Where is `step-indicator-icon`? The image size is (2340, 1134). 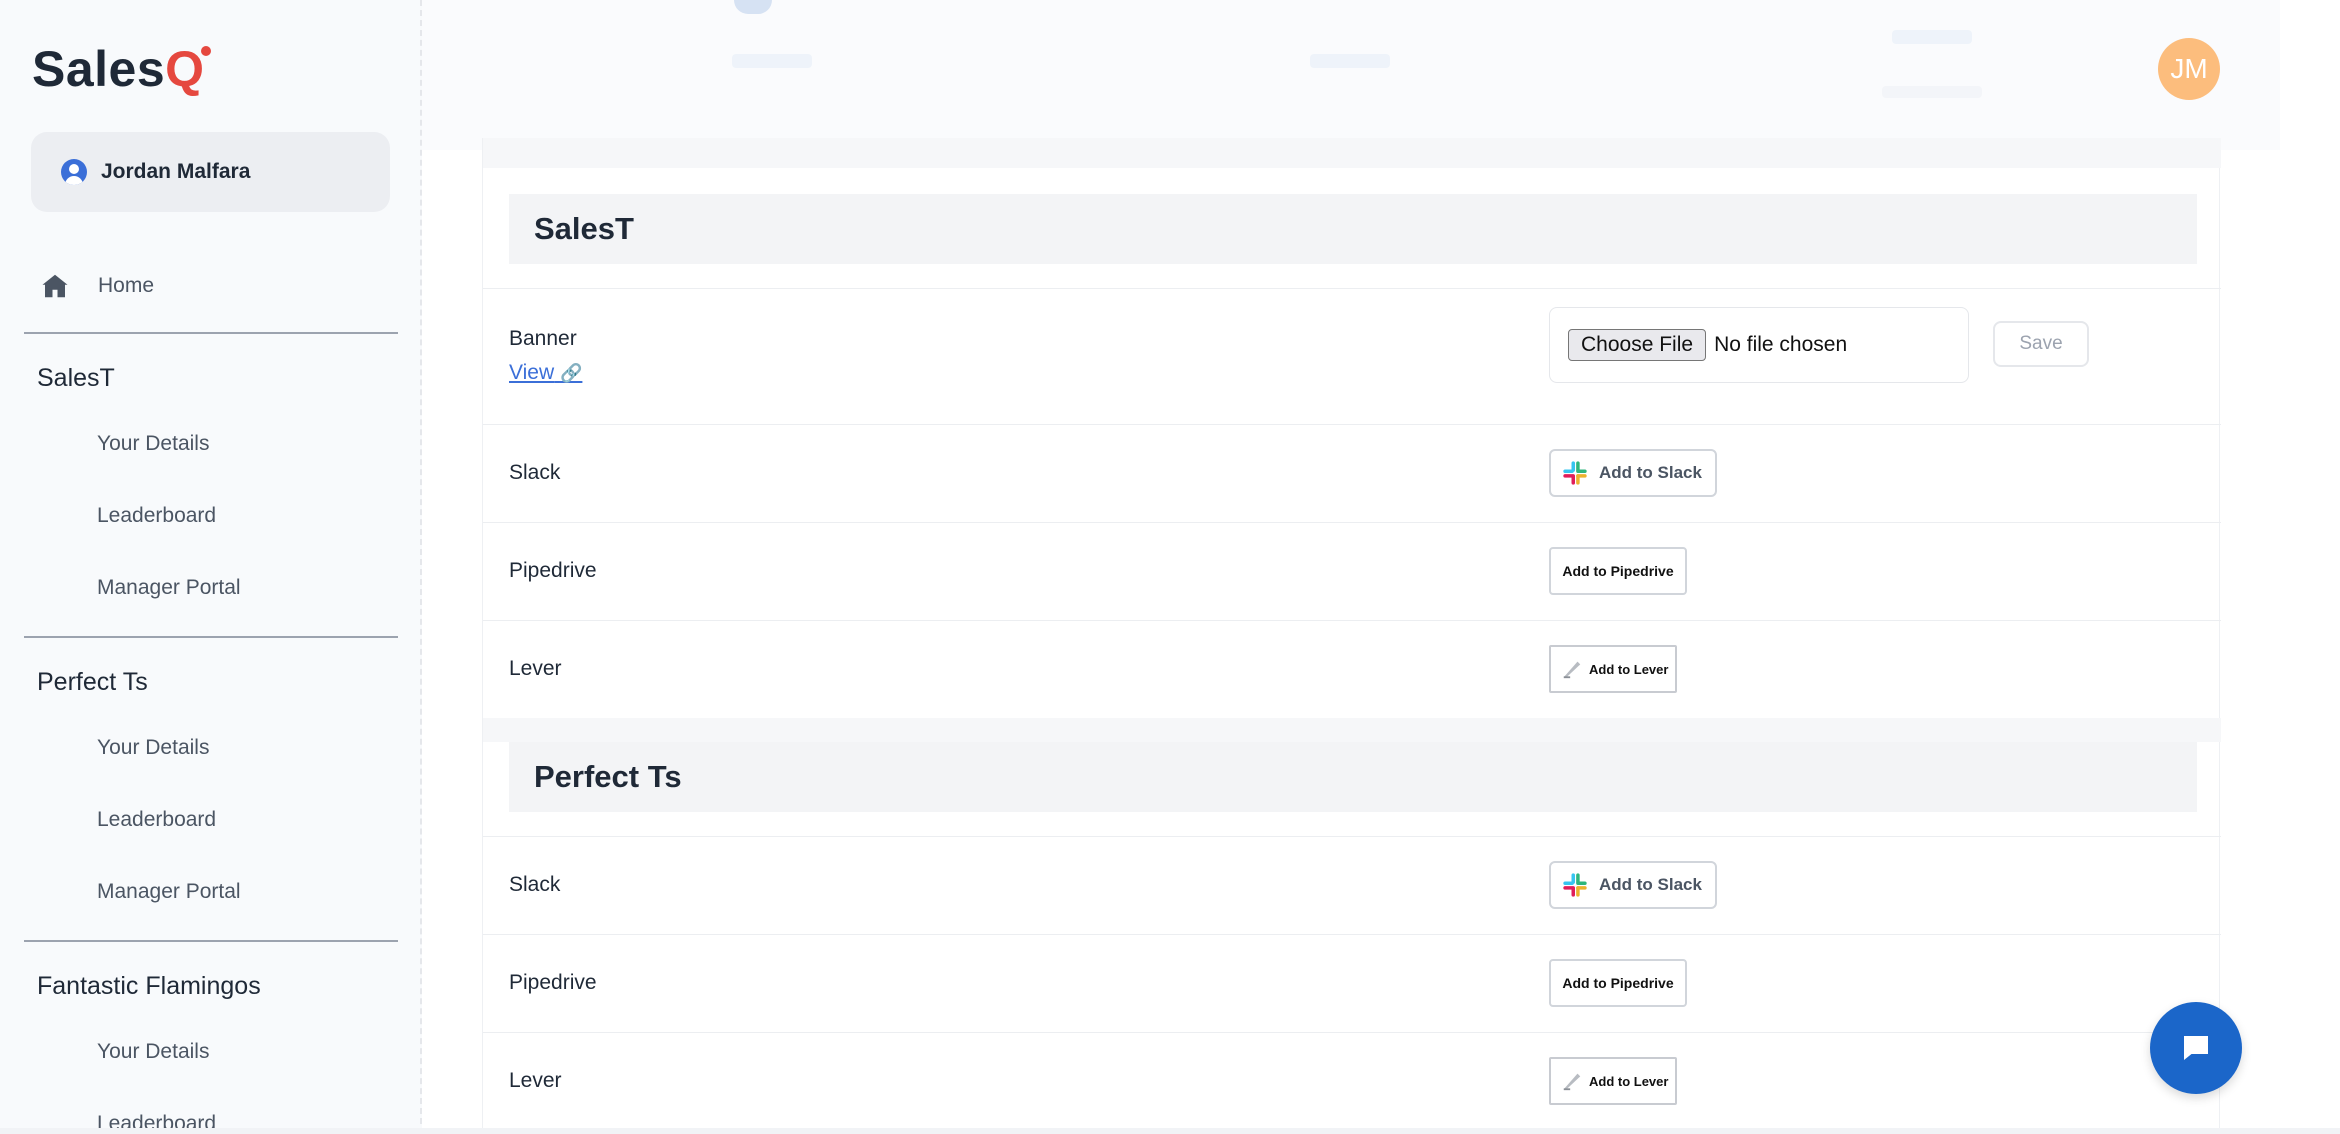
step-indicator-icon is located at coordinates (753, 7).